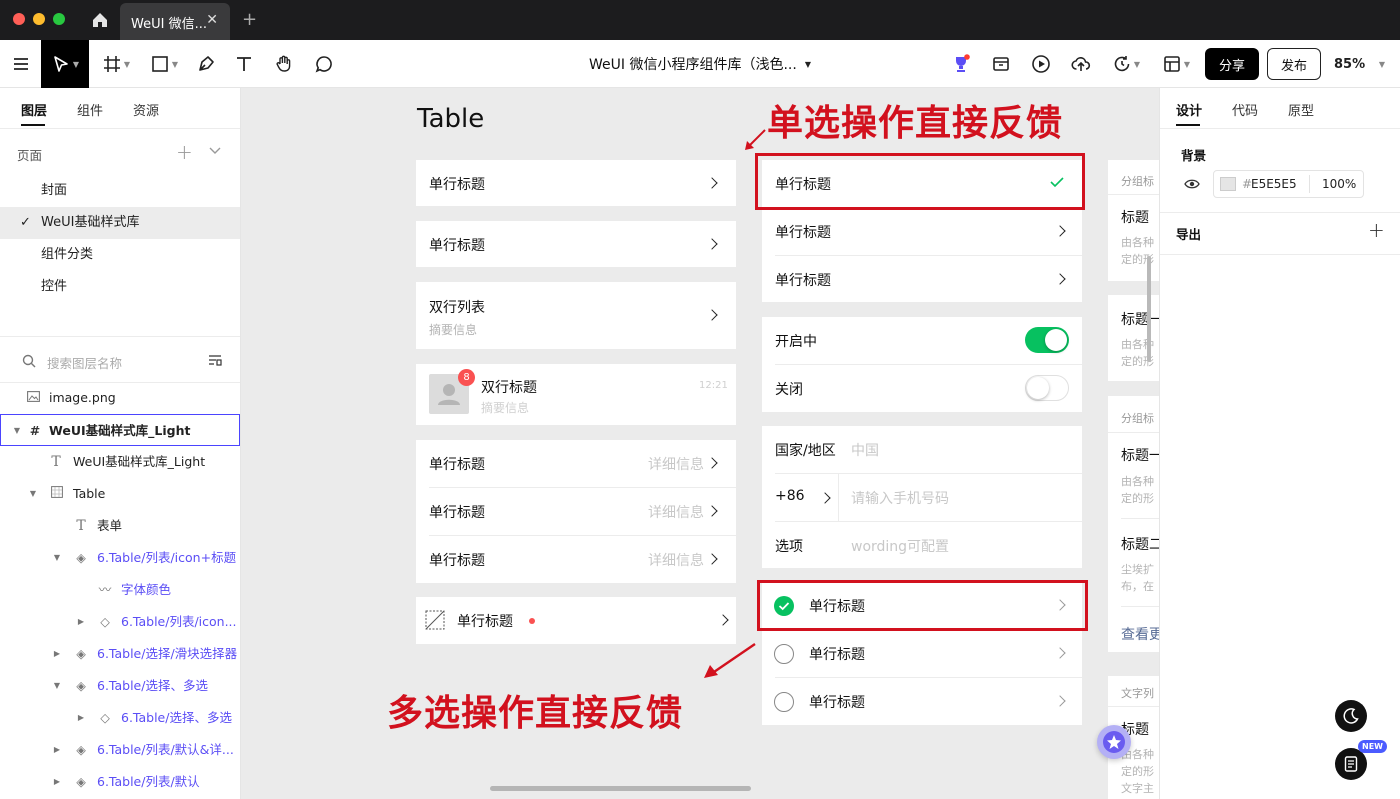  Describe the element at coordinates (90, 109) in the screenshot. I see `tab-components: 组件` at that location.